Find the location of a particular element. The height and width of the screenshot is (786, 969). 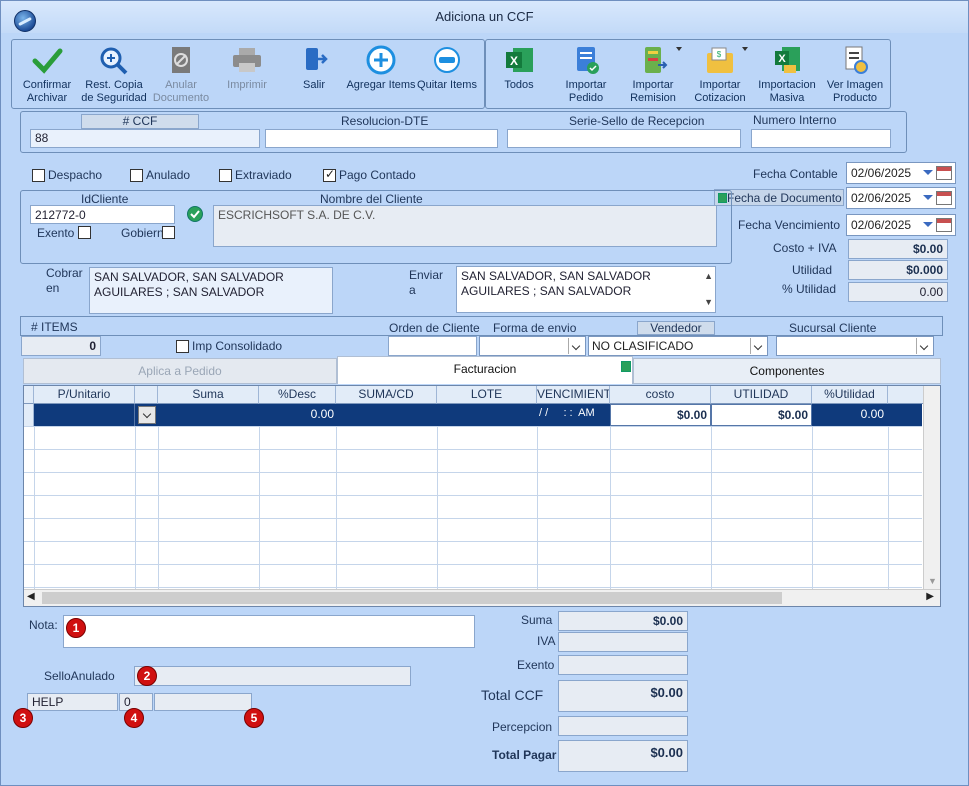

orden-cliente-field is located at coordinates (432, 346).